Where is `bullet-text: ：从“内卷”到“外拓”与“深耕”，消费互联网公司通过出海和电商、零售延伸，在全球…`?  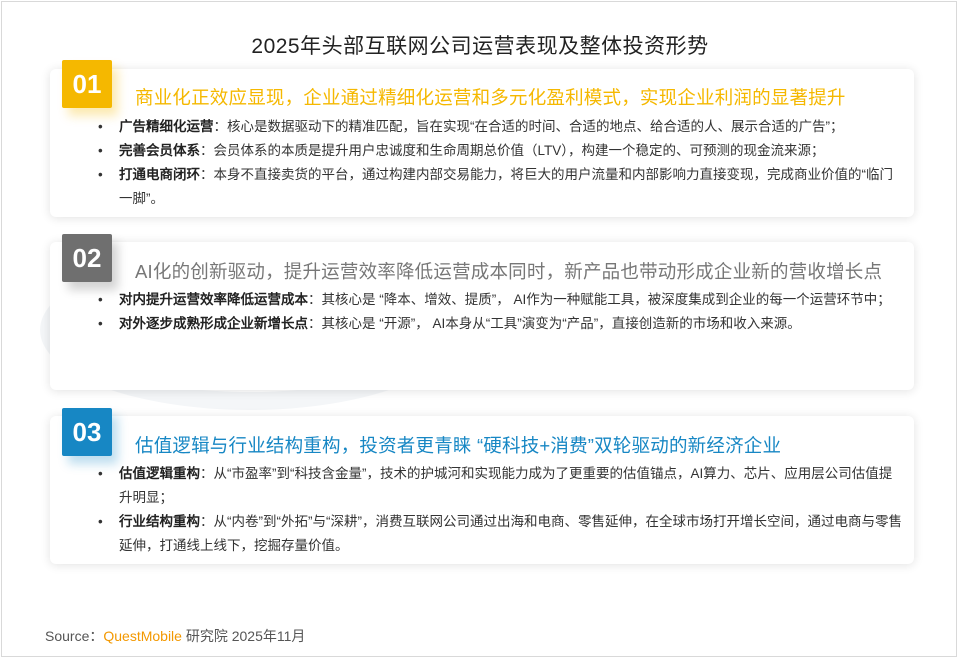
bullet-text: ：从“内卷”到“外拓”与“深耕”，消费互联网公司通过出海和电商、零售延伸，在全球… is located at coordinates (510, 533).